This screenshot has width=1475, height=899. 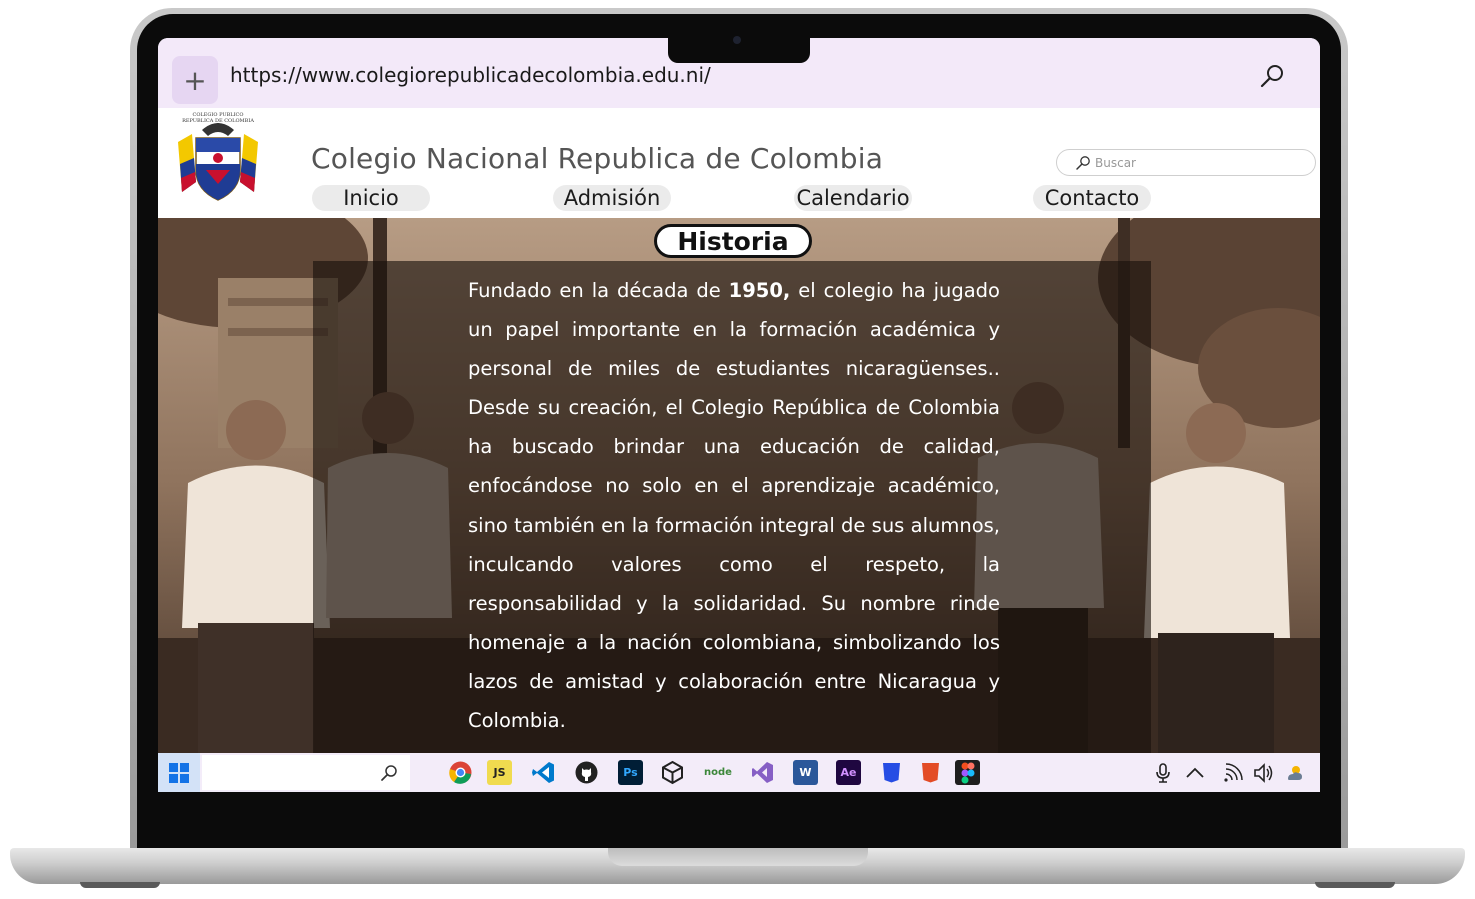 I want to click on word-icon: W, so click(x=805, y=772).